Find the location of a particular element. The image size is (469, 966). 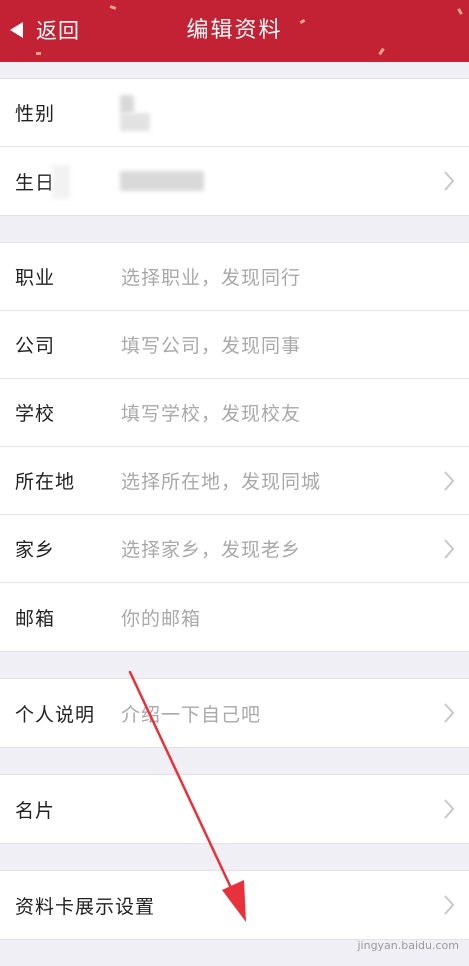

bio-group: 个人说明 介绍一下自己吧 is located at coordinates (234, 713).